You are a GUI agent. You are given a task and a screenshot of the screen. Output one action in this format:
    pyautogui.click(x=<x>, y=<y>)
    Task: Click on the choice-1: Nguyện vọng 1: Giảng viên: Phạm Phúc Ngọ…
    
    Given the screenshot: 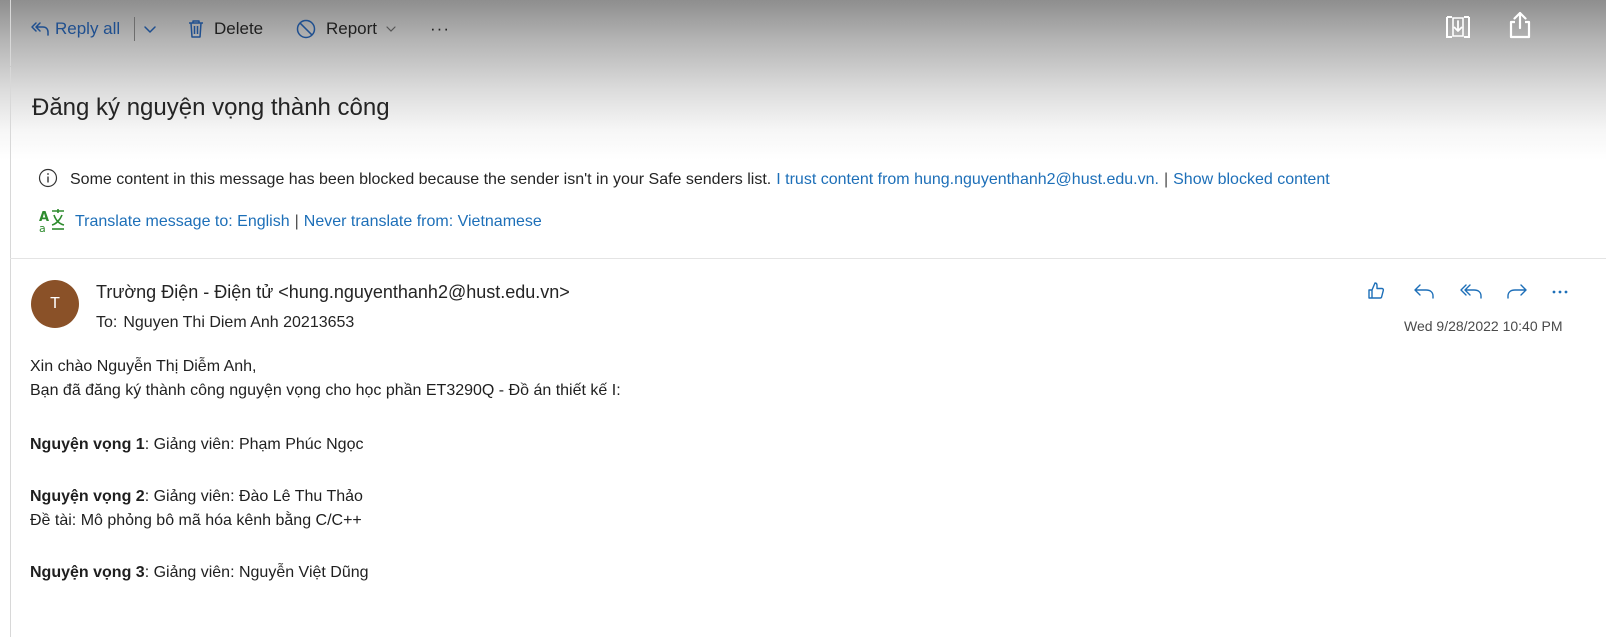 What is the action you would take?
    pyautogui.click(x=196, y=445)
    